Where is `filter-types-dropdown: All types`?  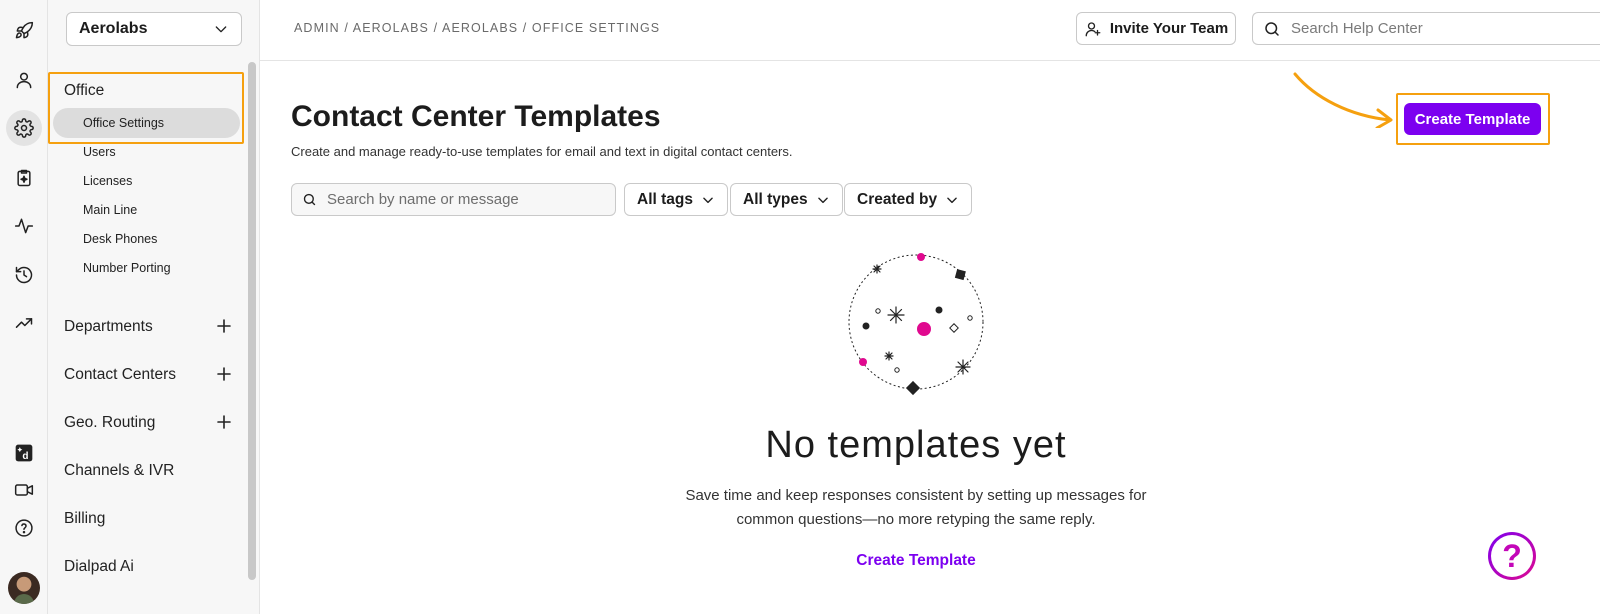 filter-types-dropdown: All types is located at coordinates (786, 199).